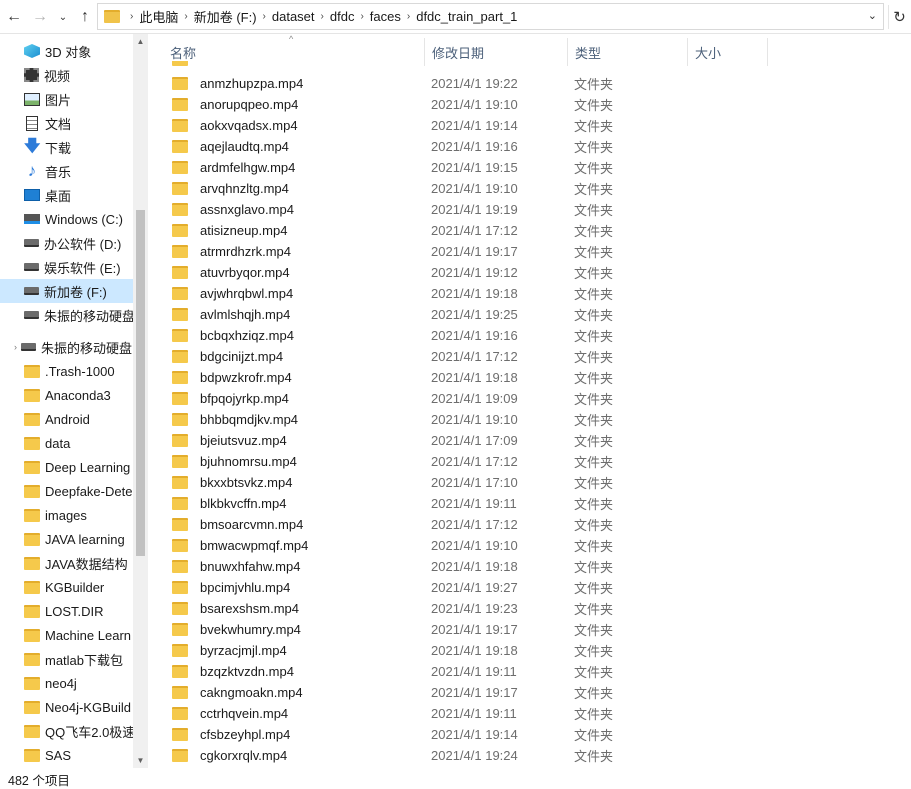 This screenshot has width=911, height=789. Describe the element at coordinates (66, 467) in the screenshot. I see `sidebar-item: Deep Learning` at that location.